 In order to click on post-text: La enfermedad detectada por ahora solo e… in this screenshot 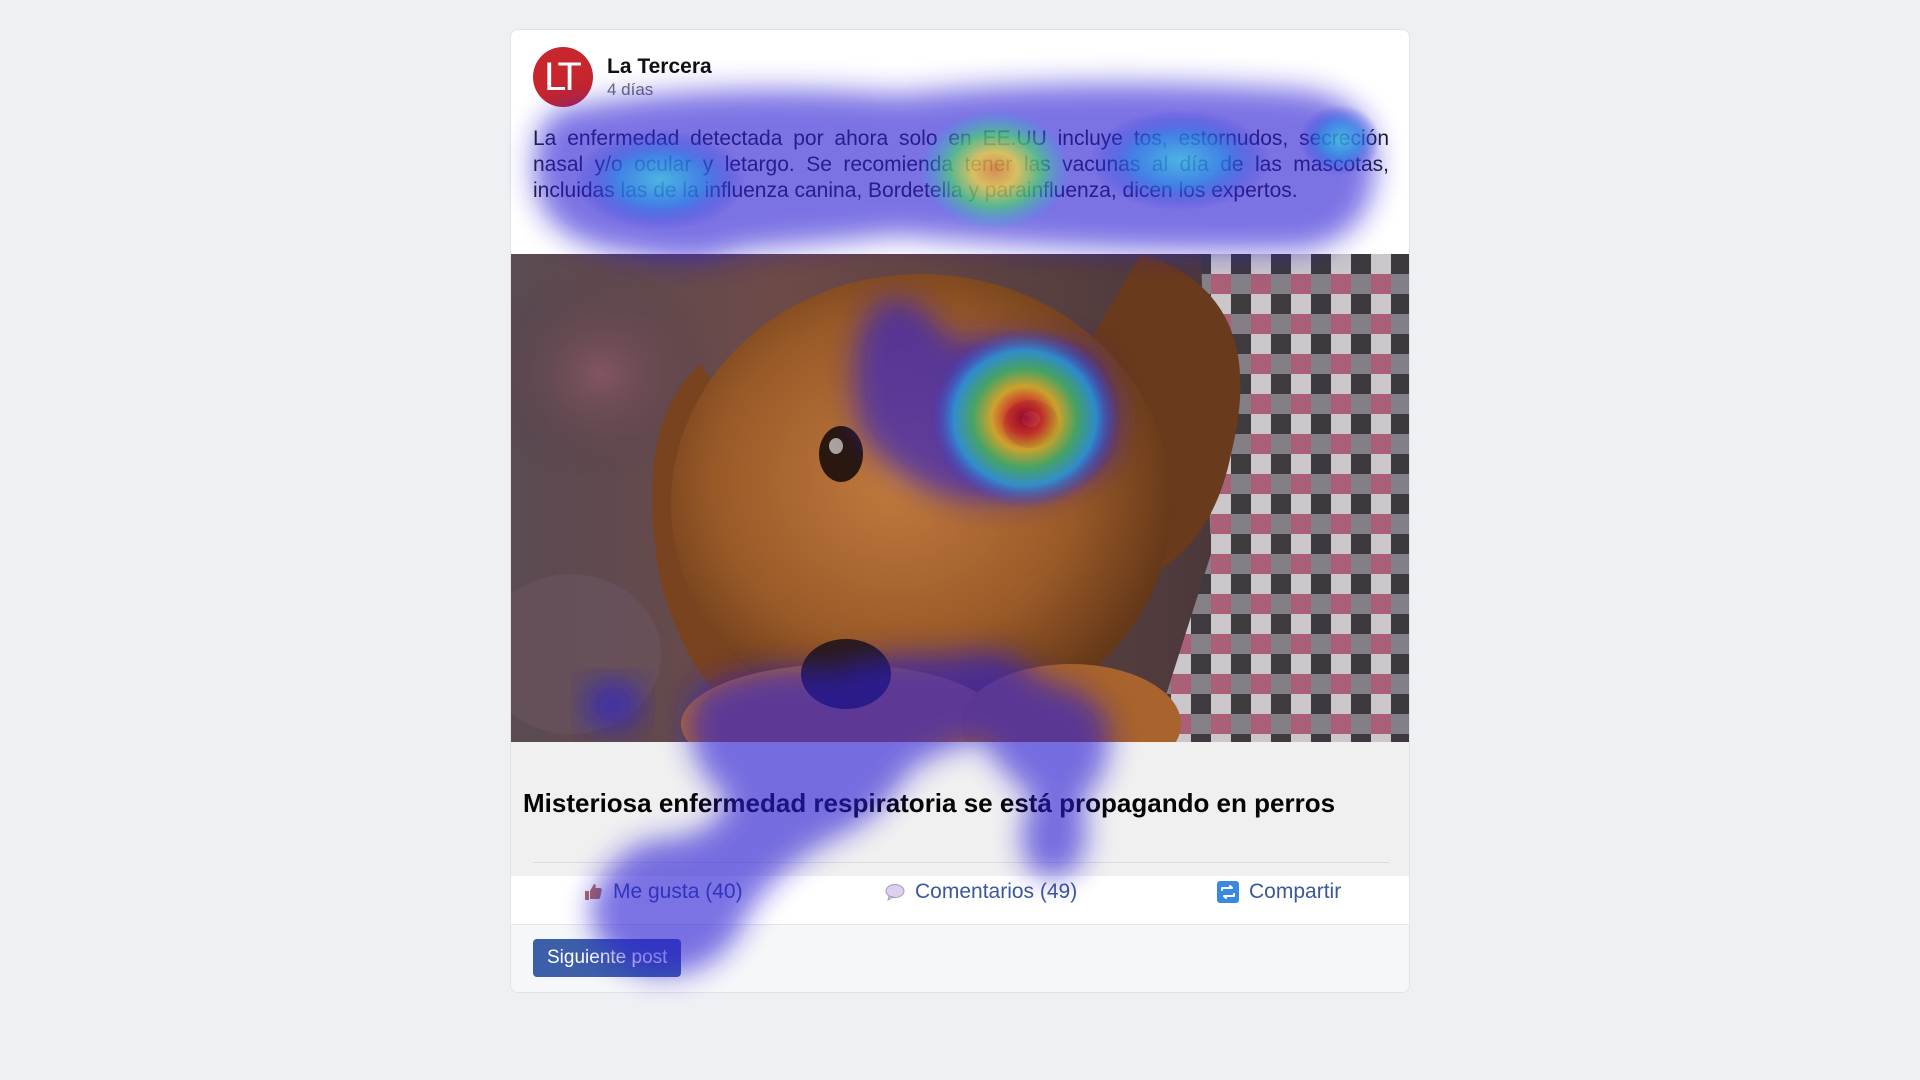, I will do `click(961, 164)`.